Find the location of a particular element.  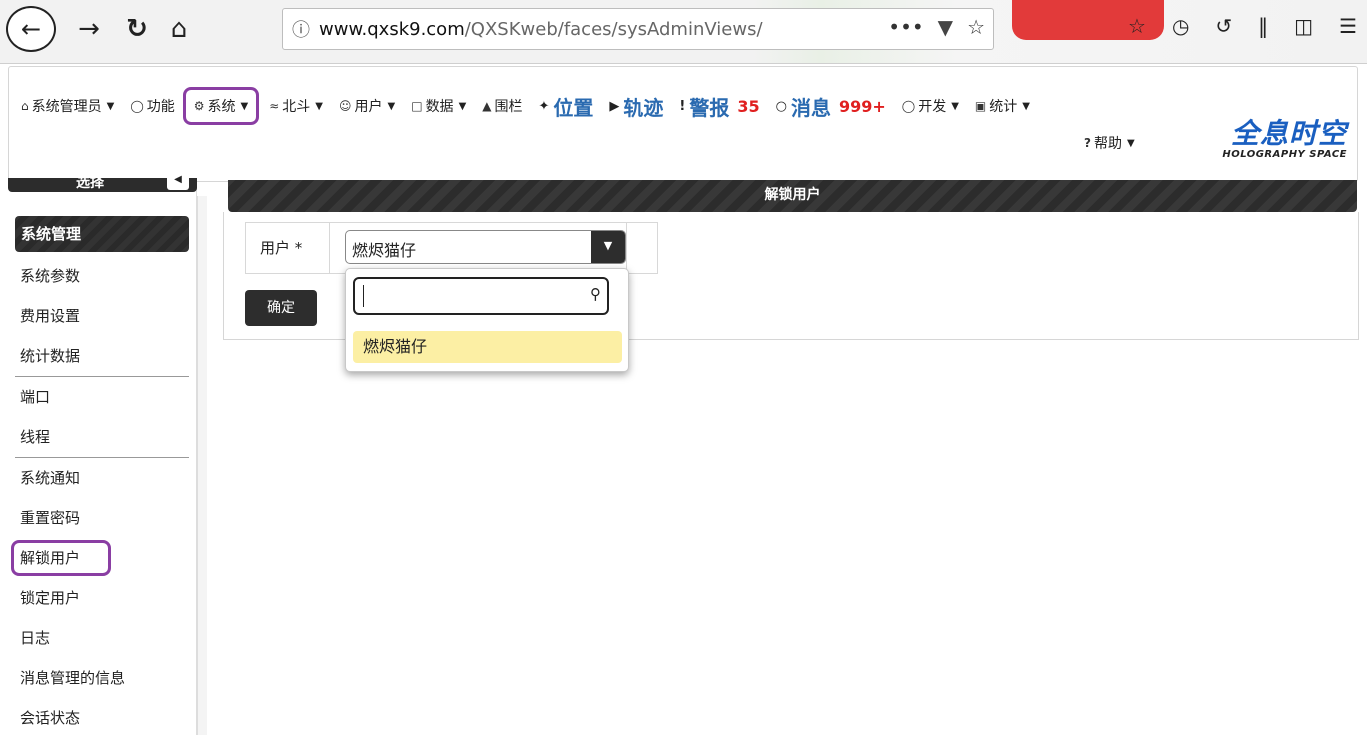

menu-hamburger-icon: ☰ is located at coordinates (1348, 26).